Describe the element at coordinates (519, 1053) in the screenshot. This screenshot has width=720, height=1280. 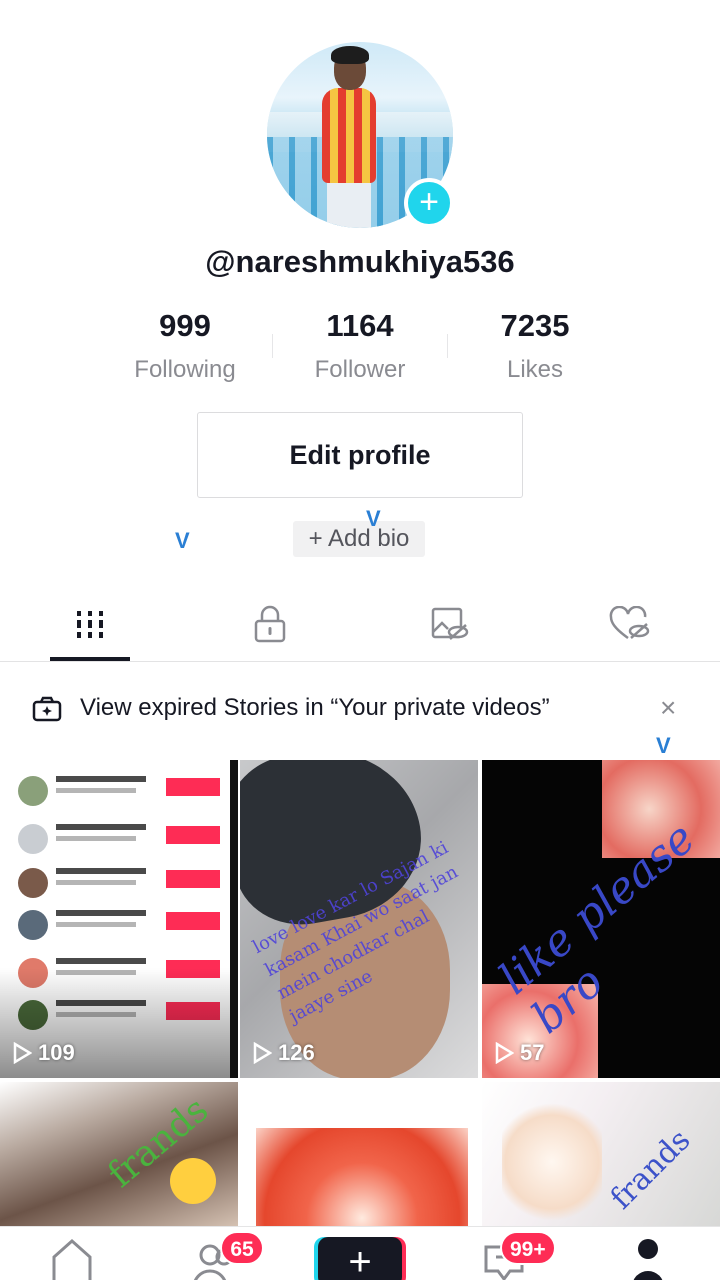
I see `view-count: 57` at that location.